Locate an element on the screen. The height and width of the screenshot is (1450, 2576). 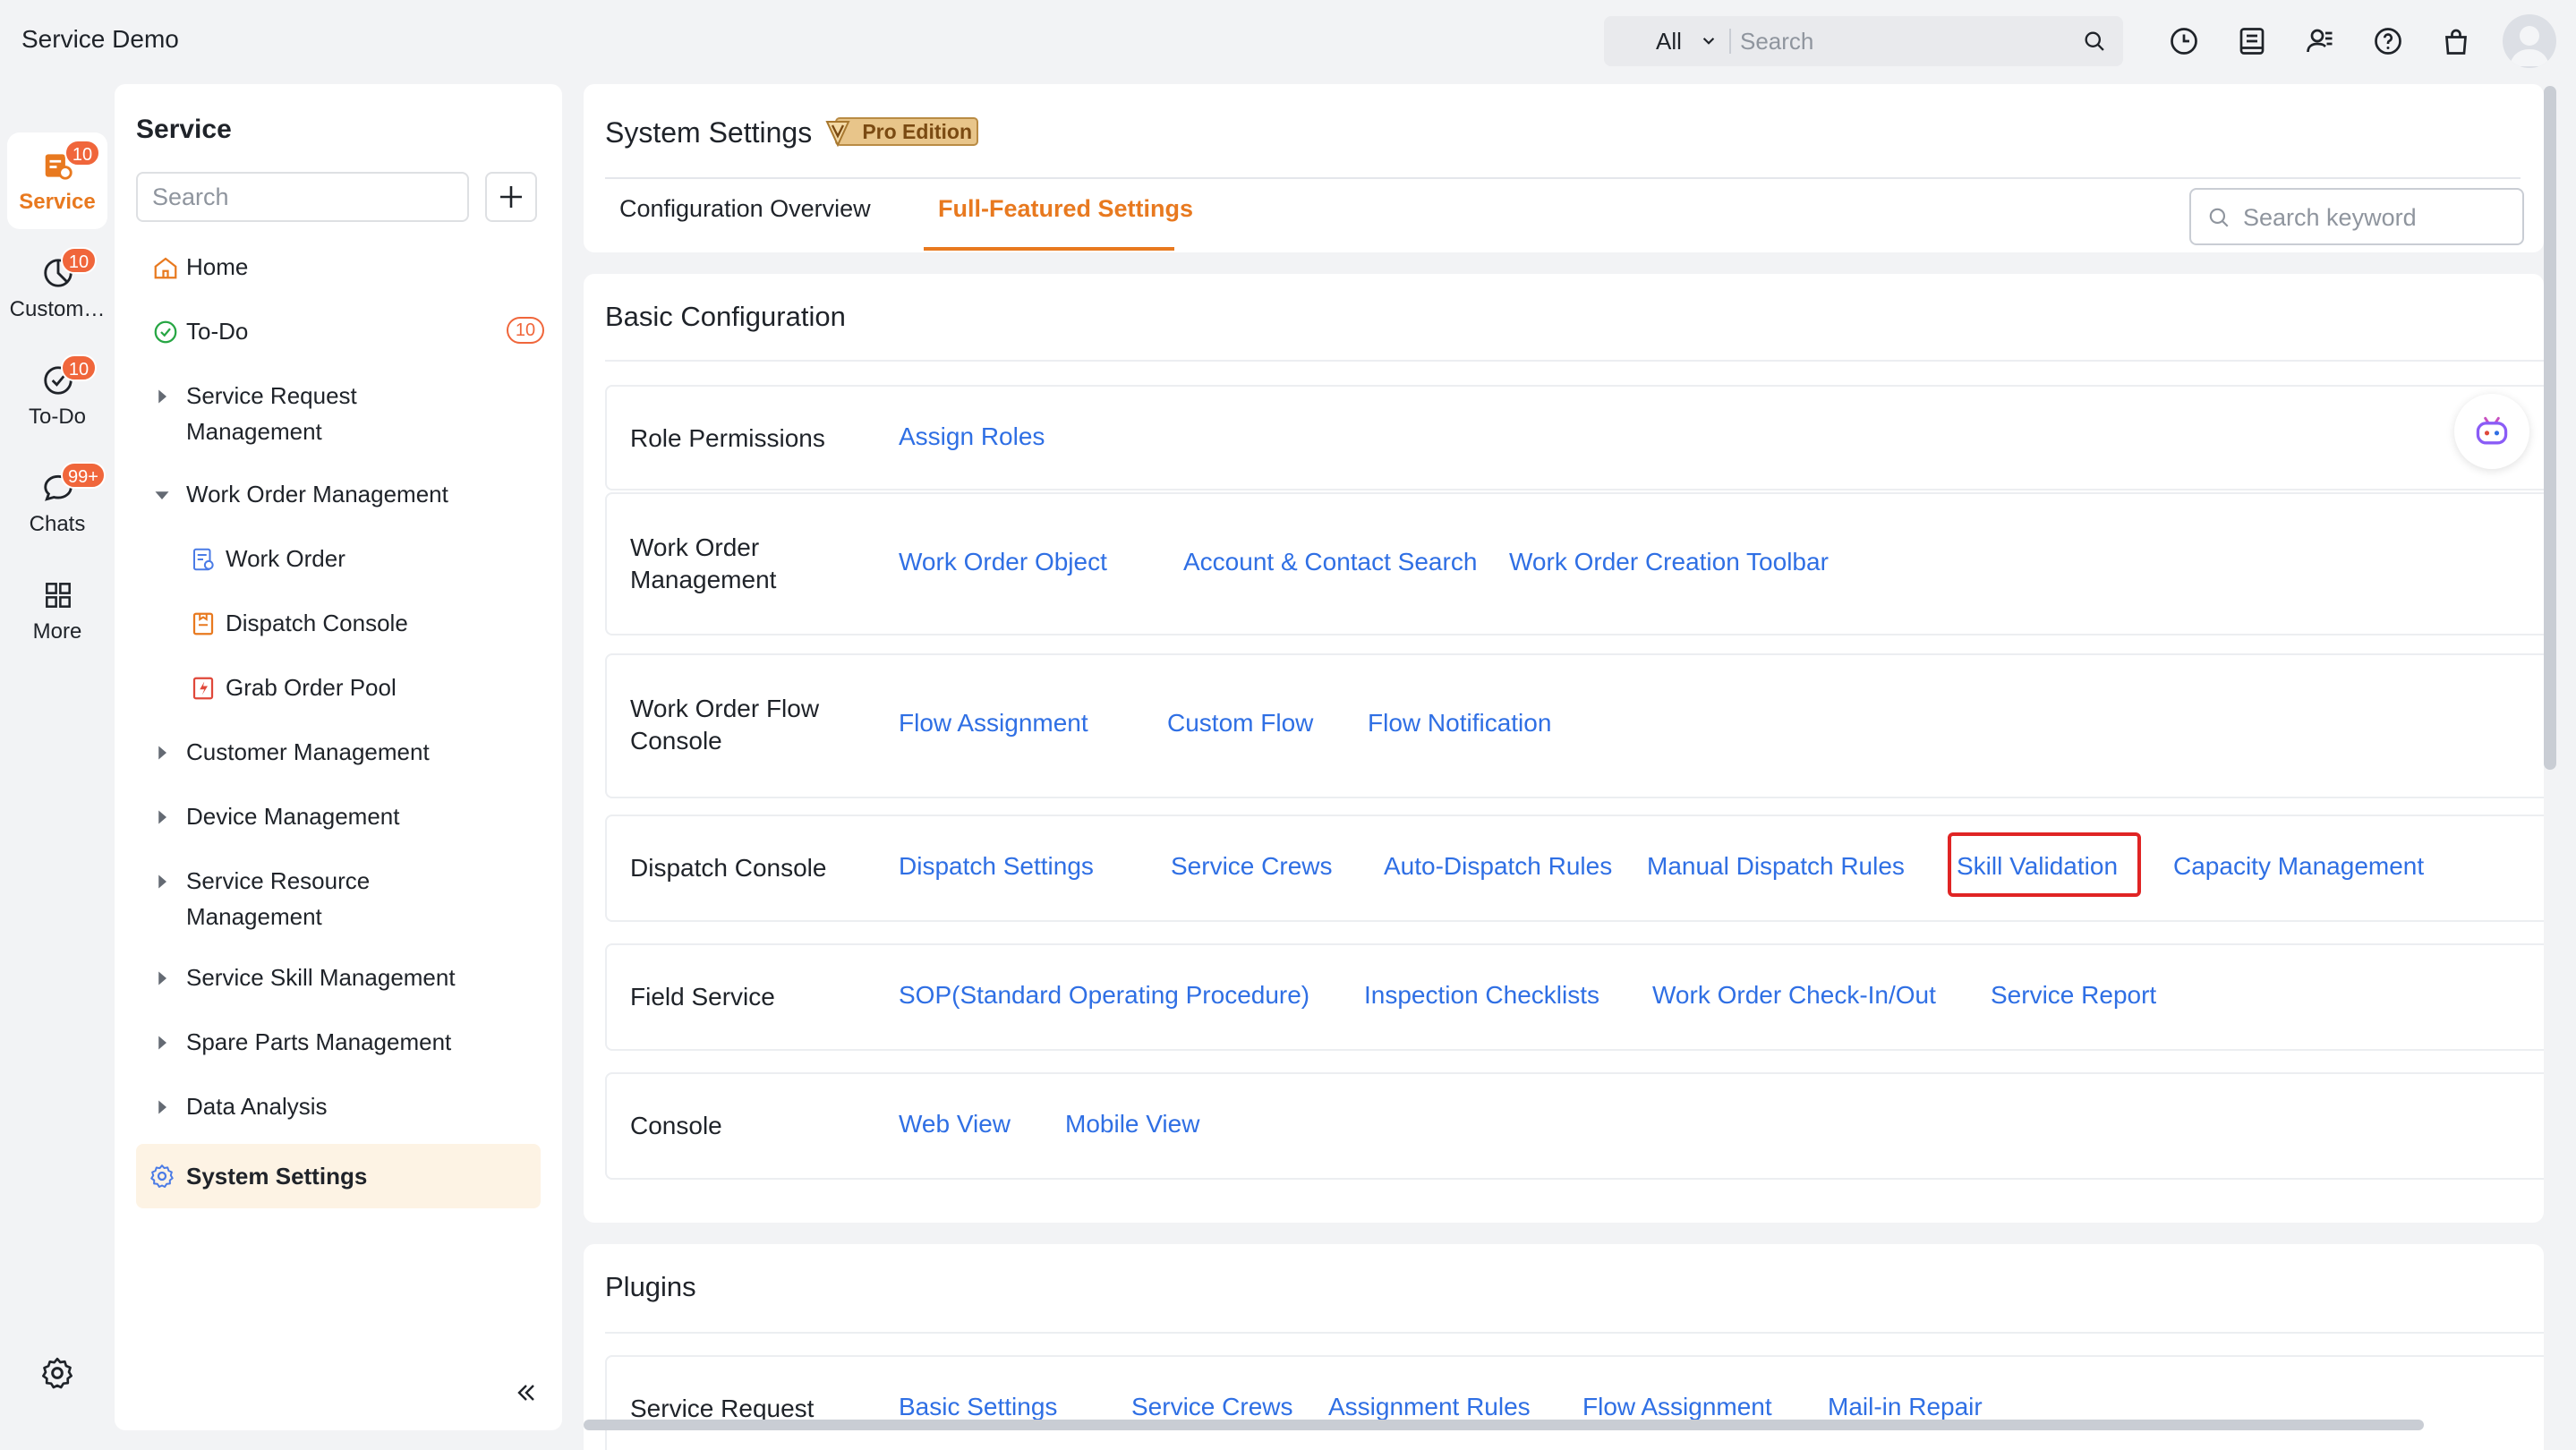
link-assign-roles: Assign Roles is located at coordinates (972, 436).